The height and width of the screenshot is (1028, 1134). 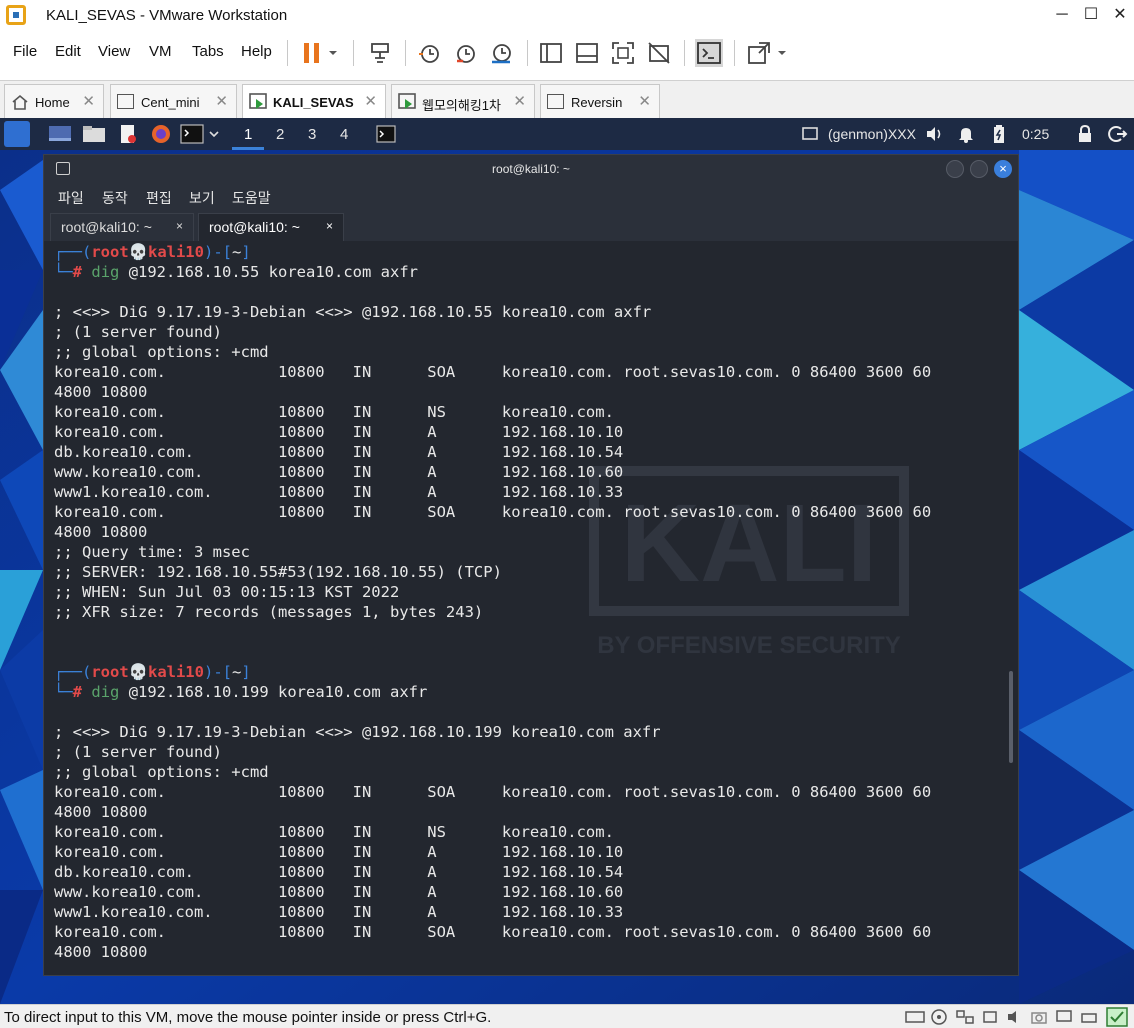 I want to click on vm-status-icon, so click(x=1117, y=1017).